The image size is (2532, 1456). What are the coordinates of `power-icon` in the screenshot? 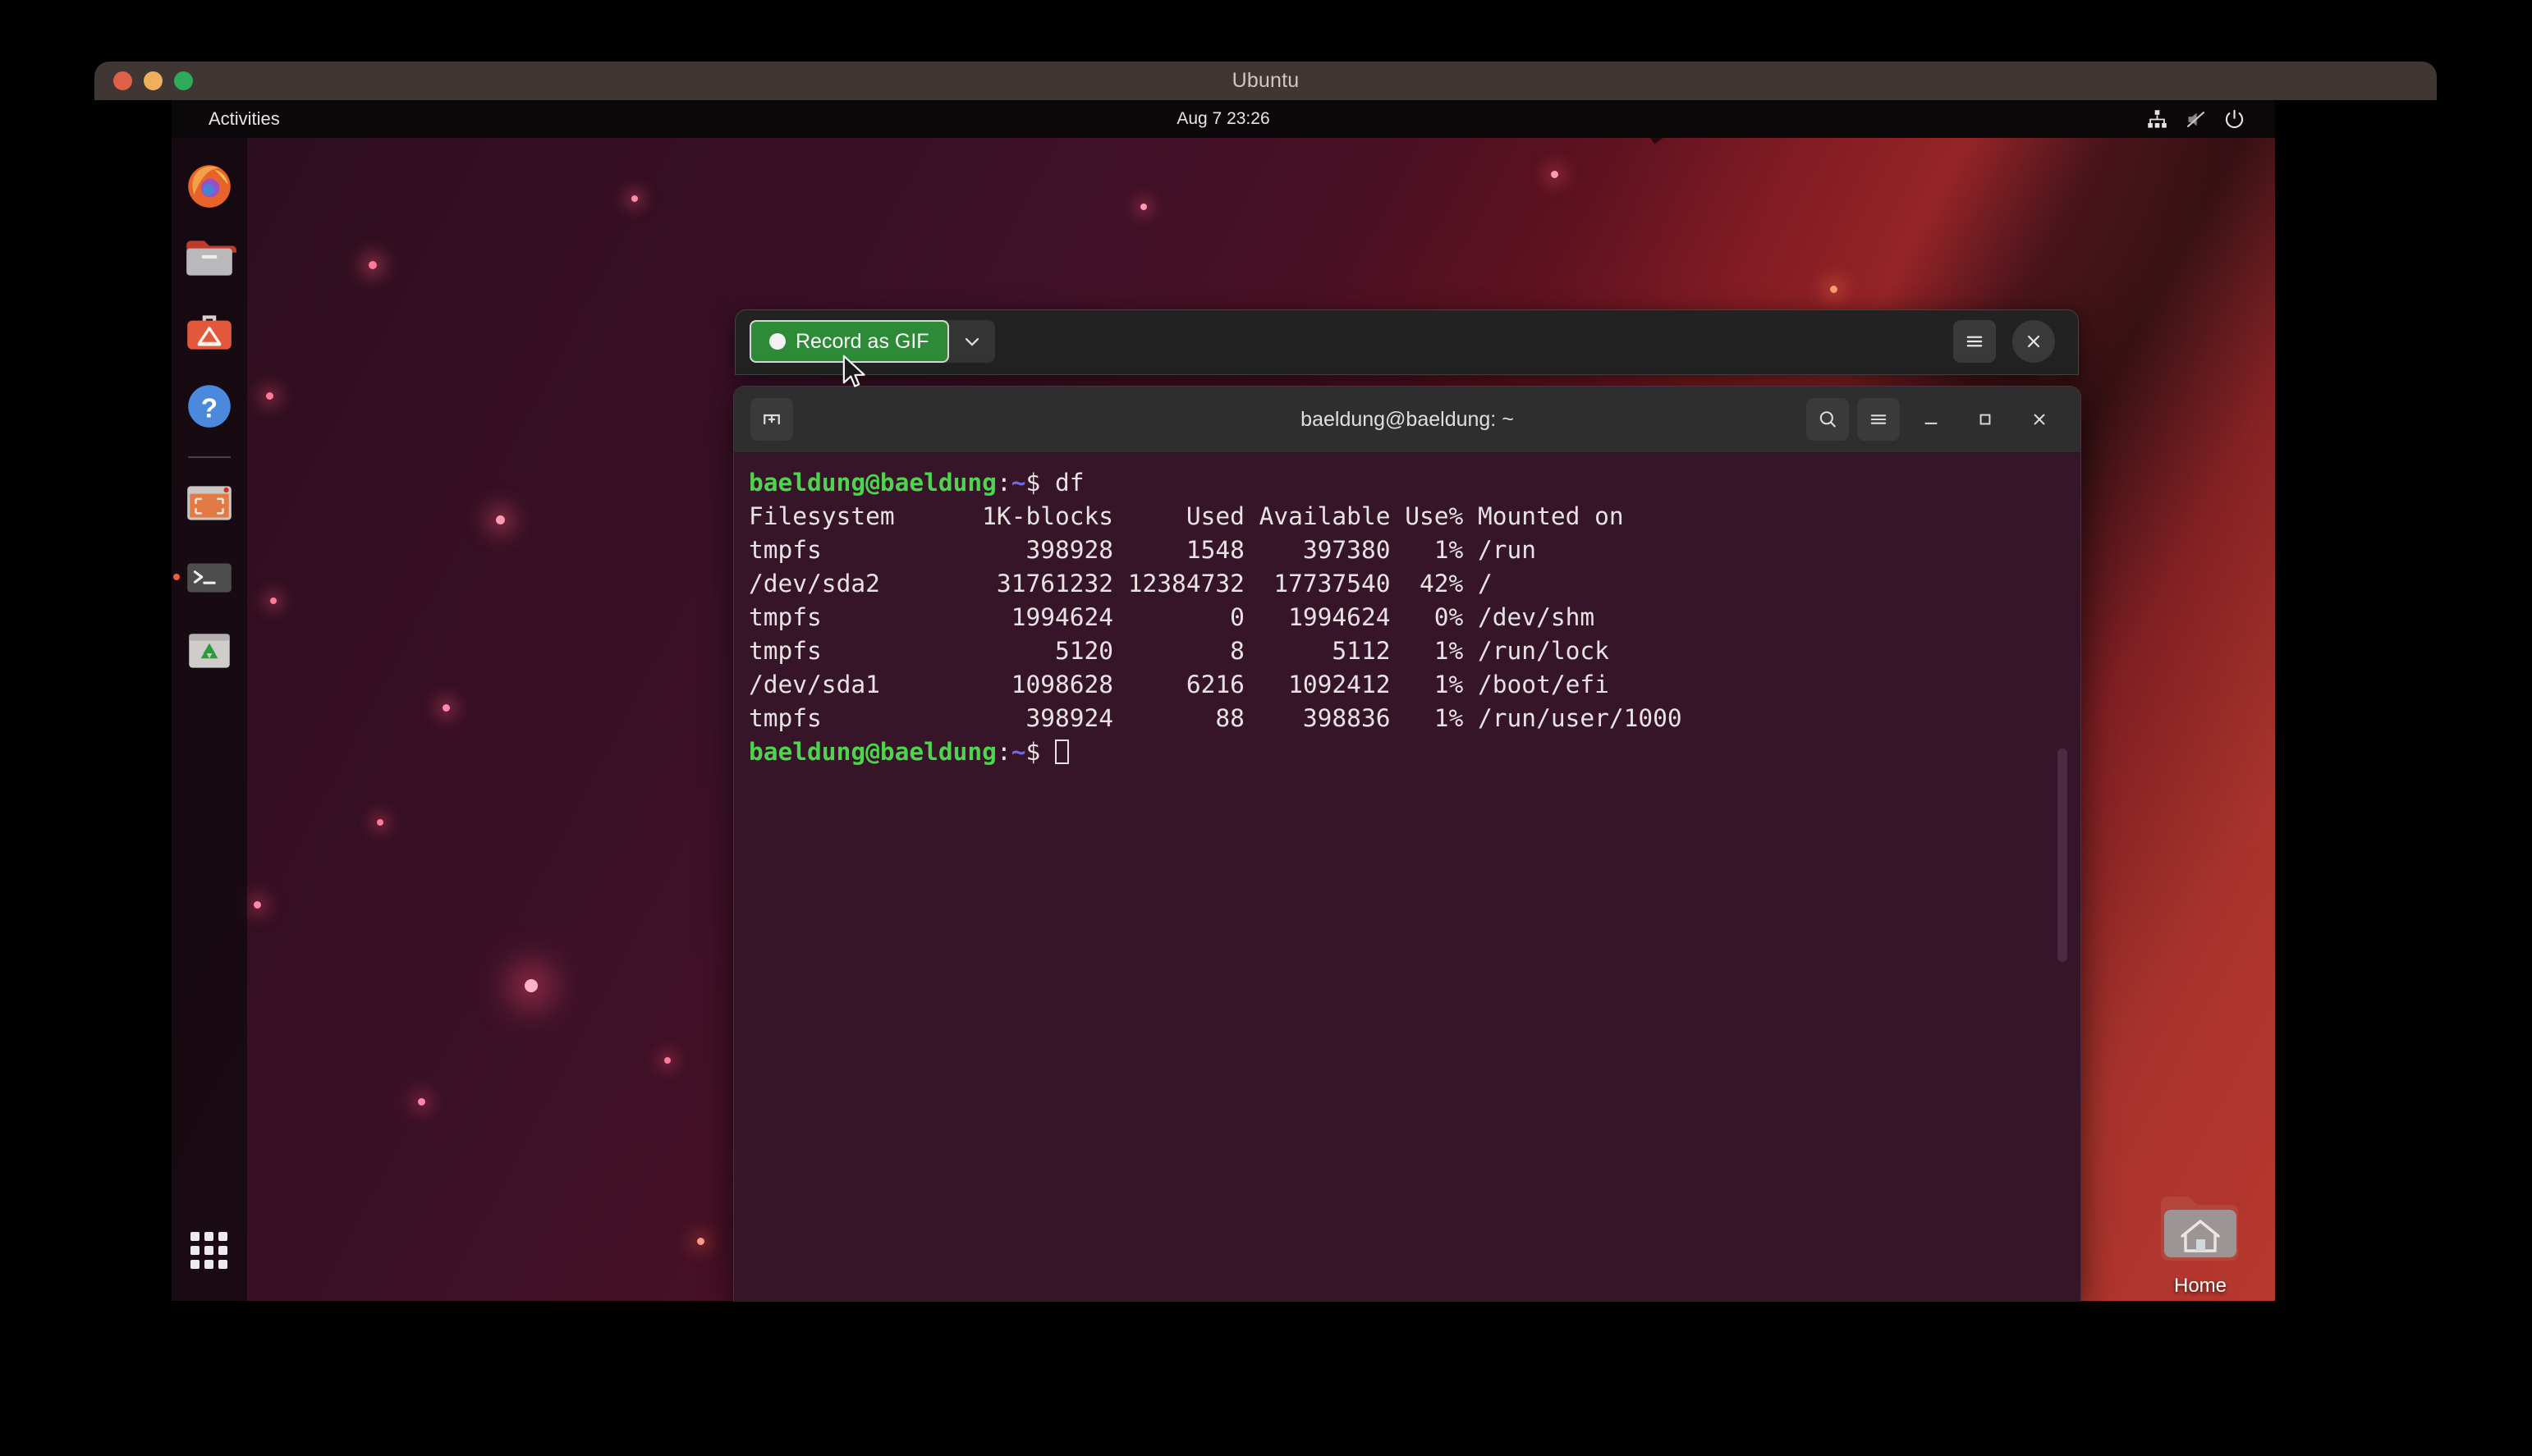 It's located at (2234, 119).